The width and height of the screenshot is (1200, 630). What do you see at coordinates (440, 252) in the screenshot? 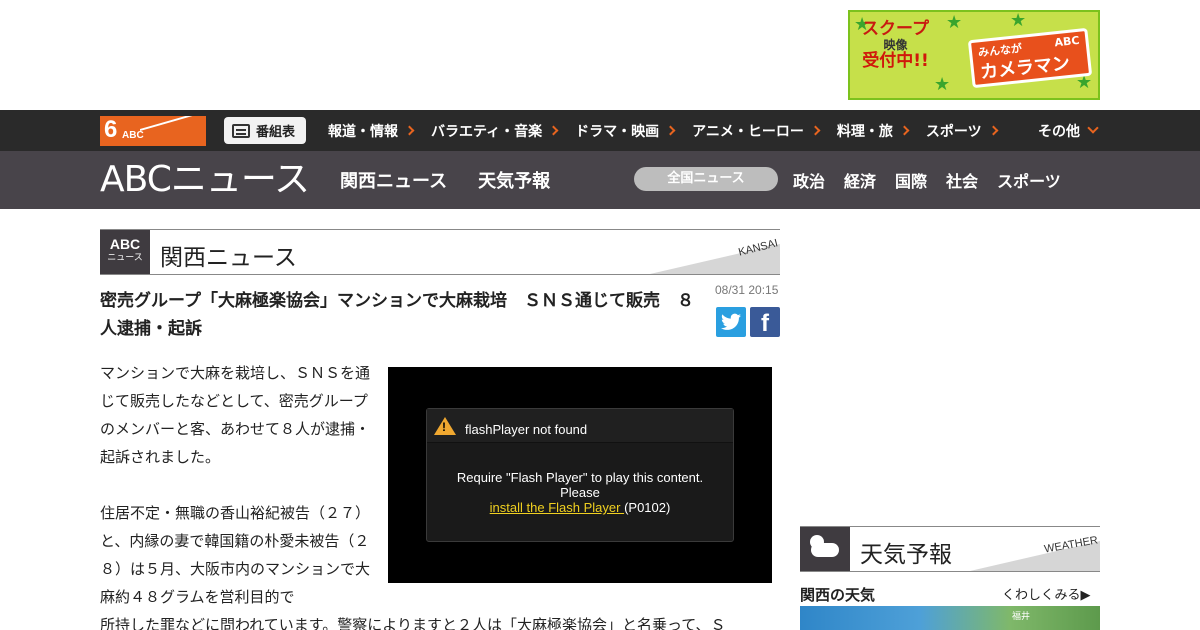
I see `section-header: ABC ニュース 関西ニュース KANSAI` at bounding box center [440, 252].